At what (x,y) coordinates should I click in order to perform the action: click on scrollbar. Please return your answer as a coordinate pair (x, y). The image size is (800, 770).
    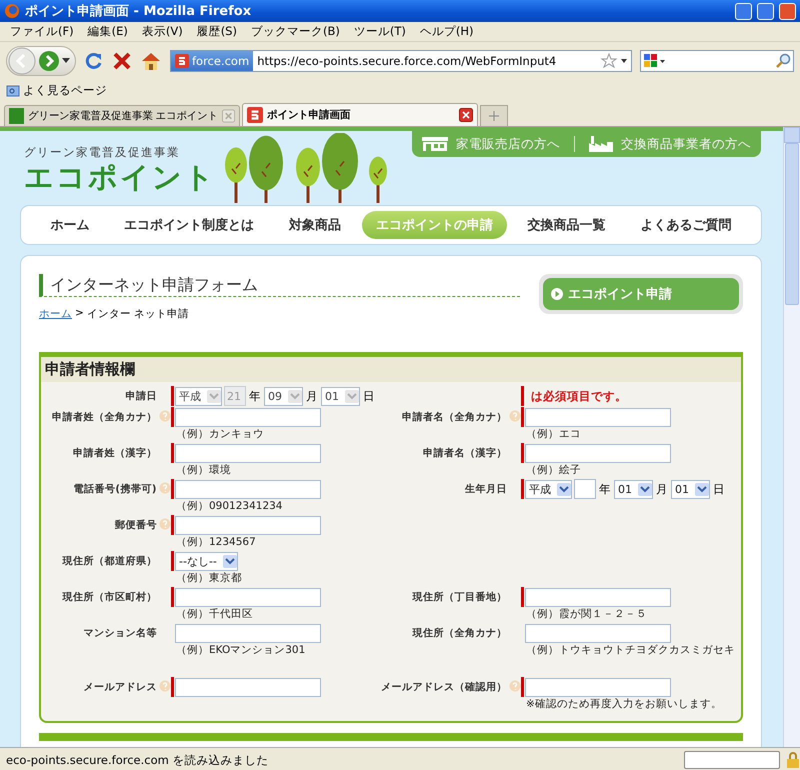
    Looking at the image, I should click on (791, 437).